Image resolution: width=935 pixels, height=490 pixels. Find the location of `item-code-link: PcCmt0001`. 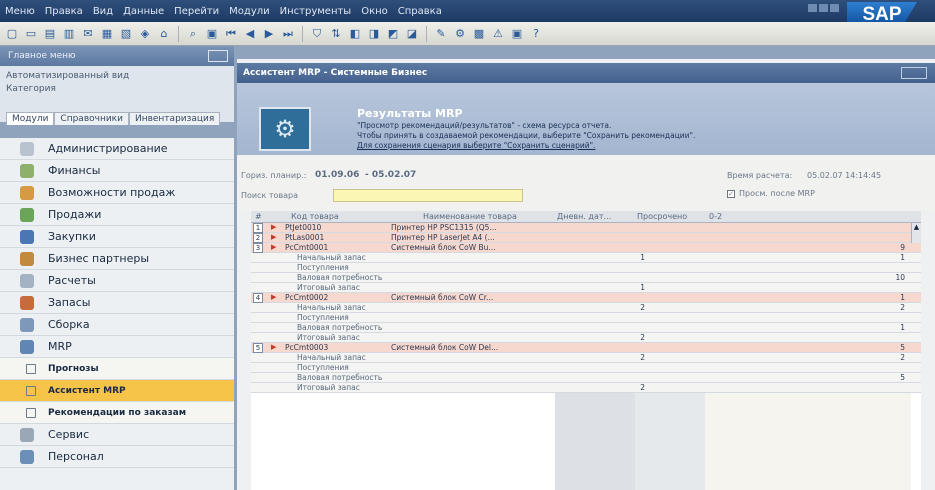

item-code-link: PcCmt0001 is located at coordinates (306, 247).